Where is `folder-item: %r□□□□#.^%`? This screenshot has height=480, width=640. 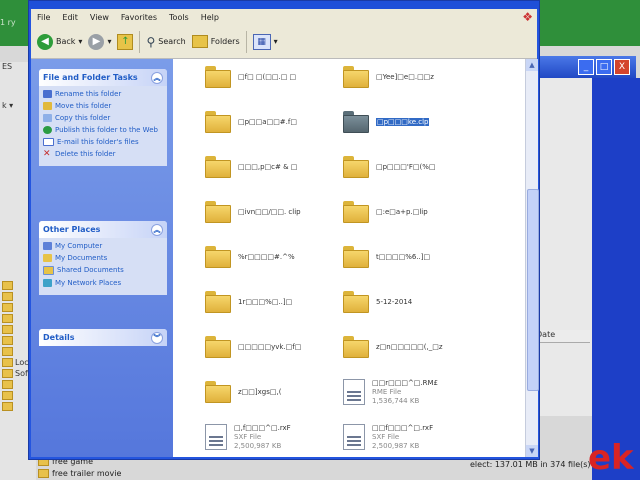 folder-item: %r□□□□#.^% is located at coordinates (275, 257).